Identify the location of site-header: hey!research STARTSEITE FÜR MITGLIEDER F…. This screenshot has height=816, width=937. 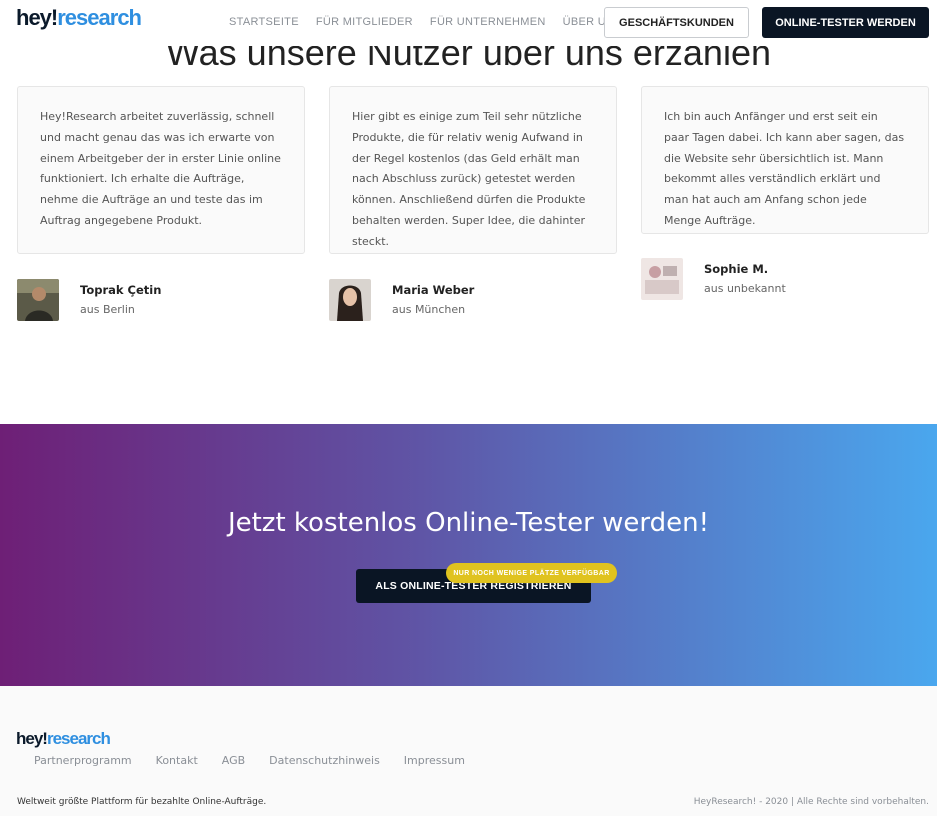
(468, 23).